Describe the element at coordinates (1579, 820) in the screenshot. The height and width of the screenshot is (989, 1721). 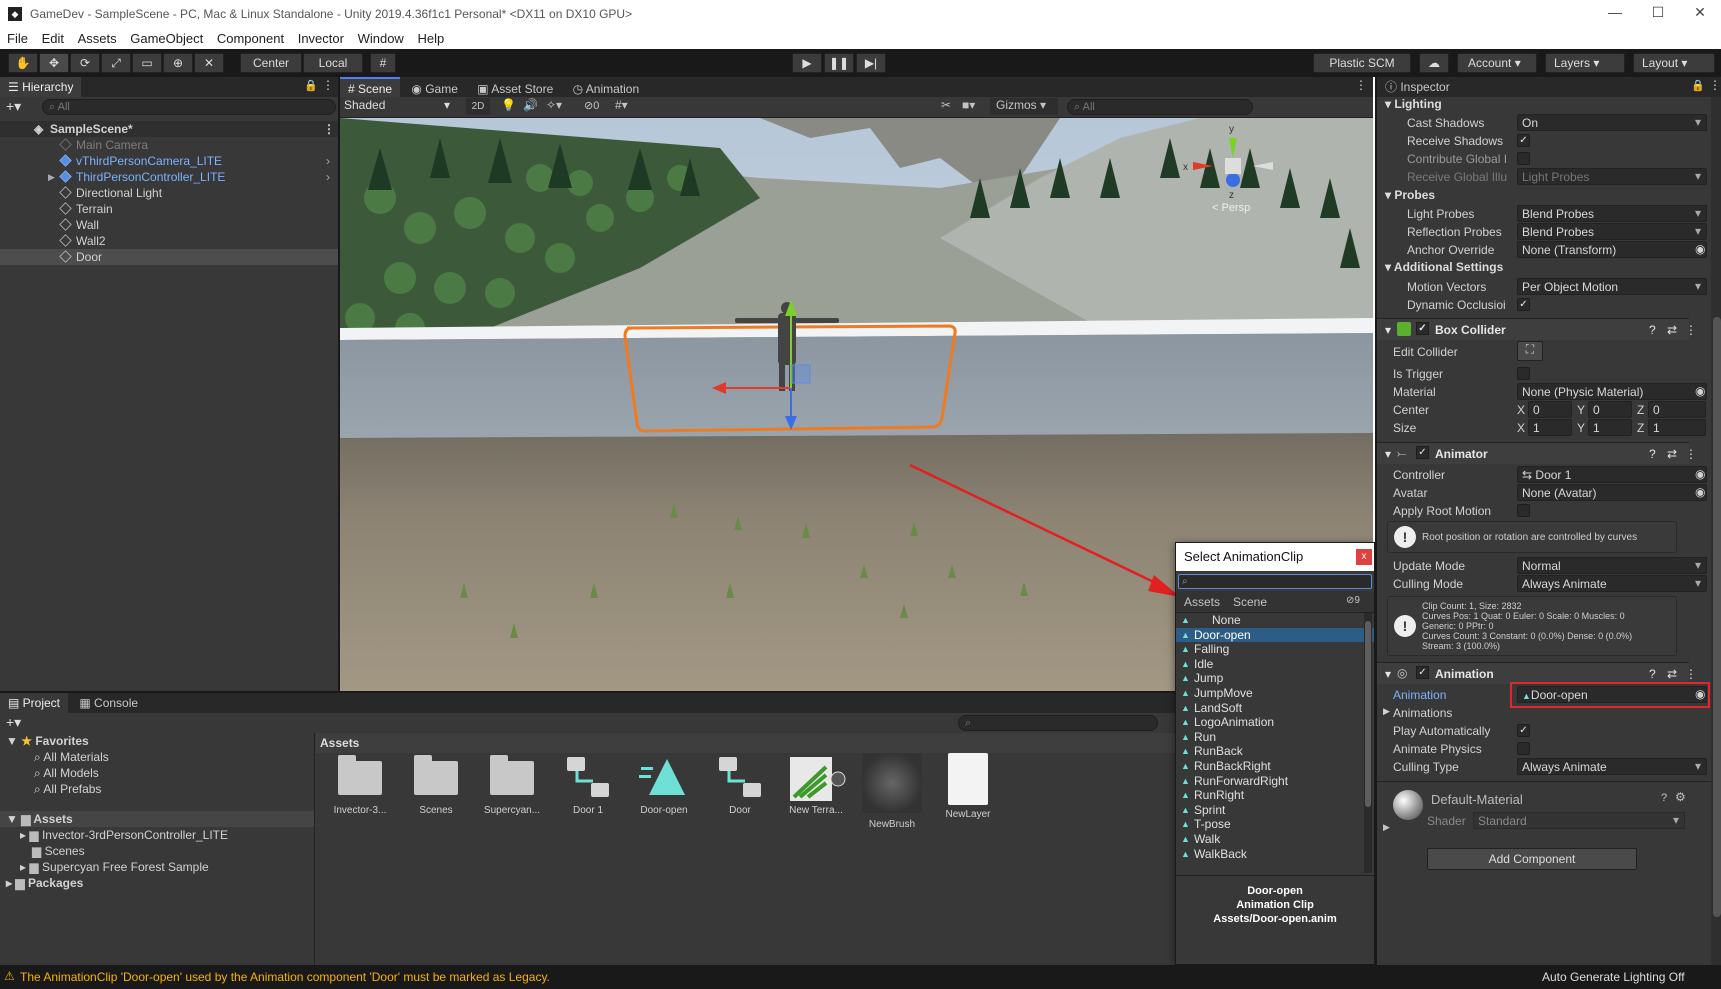
I see `shader-dropdown: Standard` at that location.